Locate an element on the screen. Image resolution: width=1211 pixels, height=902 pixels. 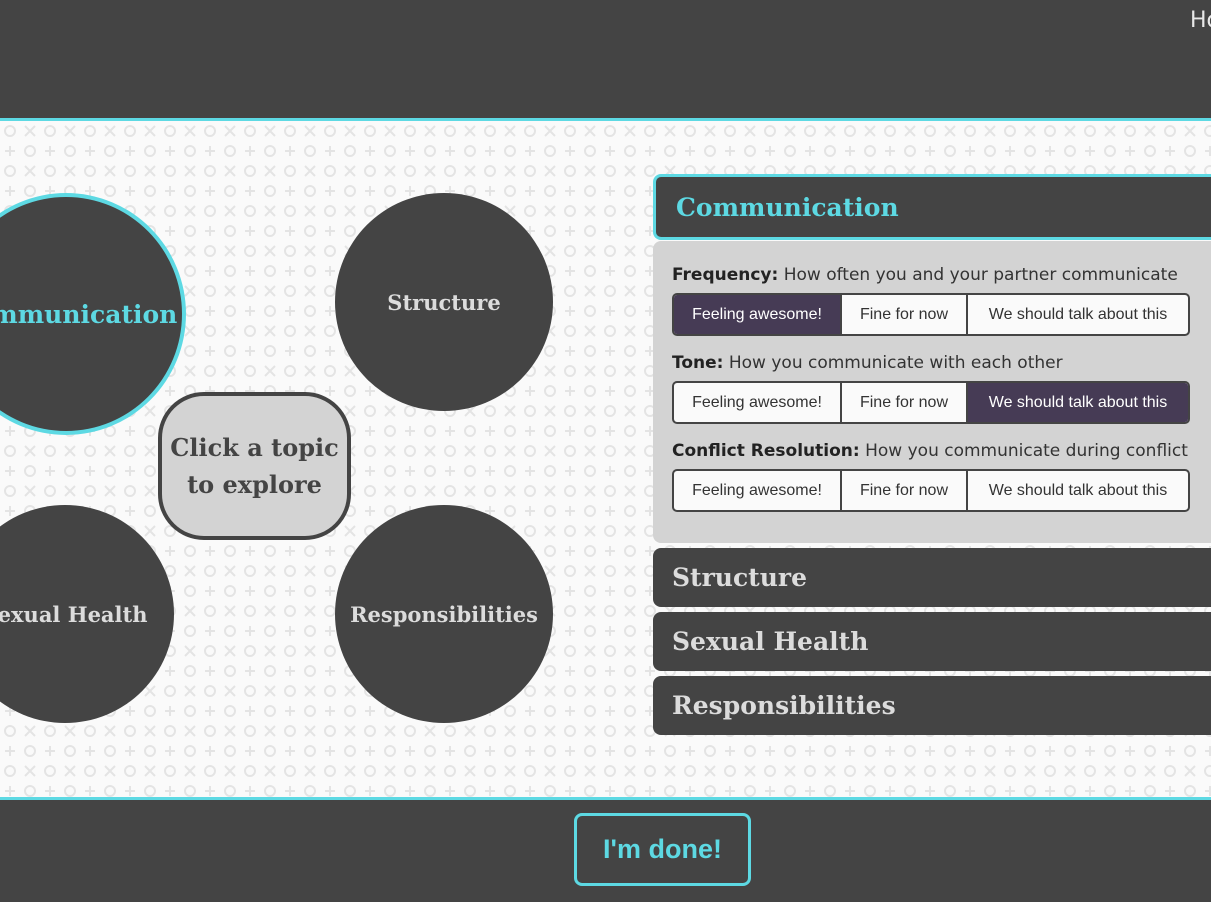
panel-header-structure-label: Structure is located at coordinates (739, 577).